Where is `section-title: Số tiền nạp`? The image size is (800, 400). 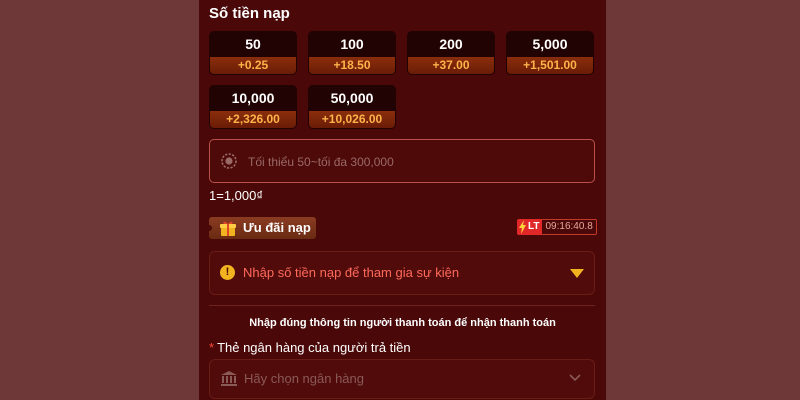
section-title: Số tiền nạp is located at coordinates (249, 13).